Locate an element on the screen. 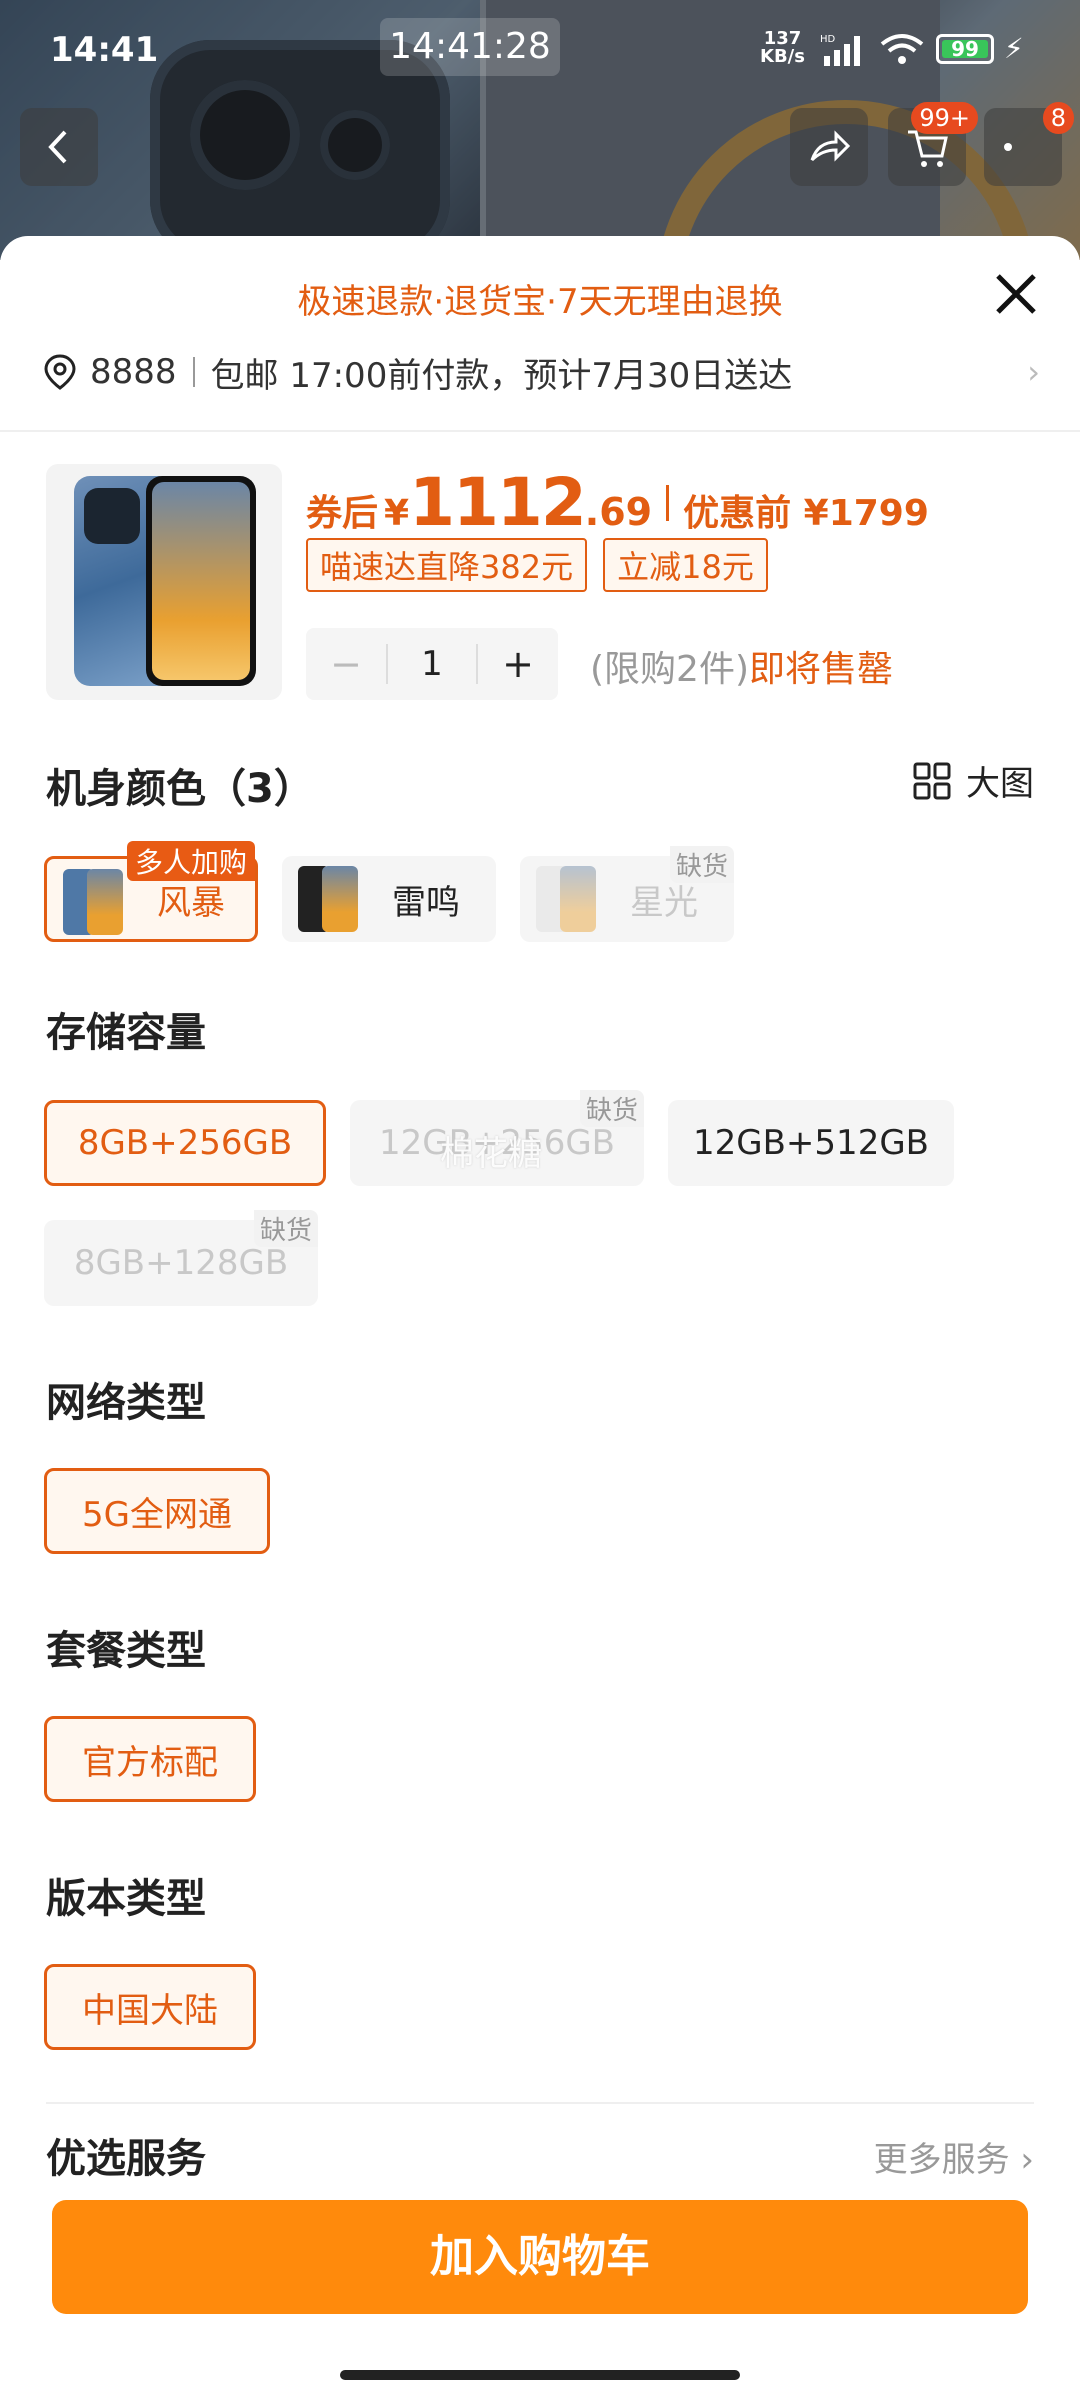 This screenshot has height=2400, width=1080. service-section-title: 优选服务 is located at coordinates (126, 2159).